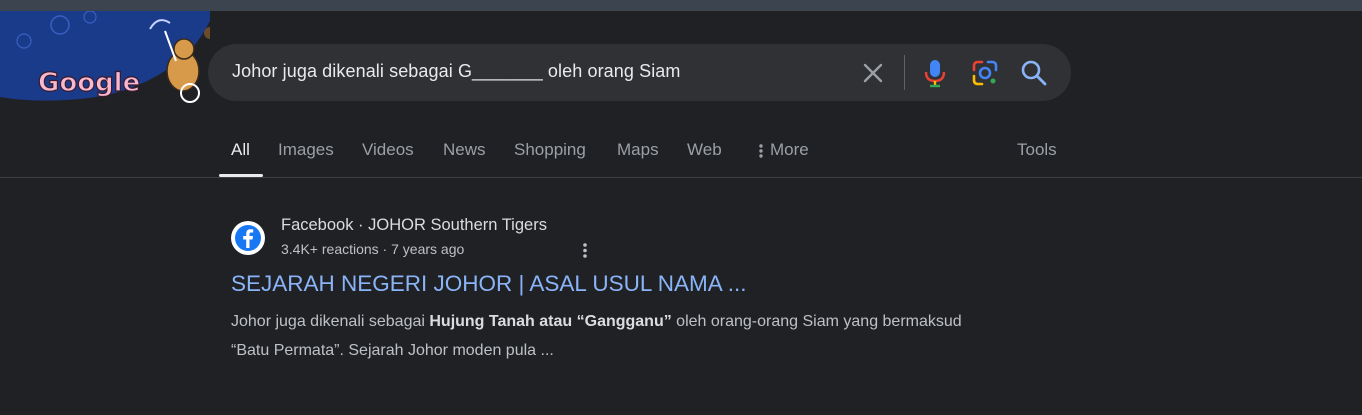 This screenshot has height=415, width=1362. Describe the element at coordinates (550, 321) in the screenshot. I see `snippet-highlight: Hujung Tanah atau “Gangganu”` at that location.